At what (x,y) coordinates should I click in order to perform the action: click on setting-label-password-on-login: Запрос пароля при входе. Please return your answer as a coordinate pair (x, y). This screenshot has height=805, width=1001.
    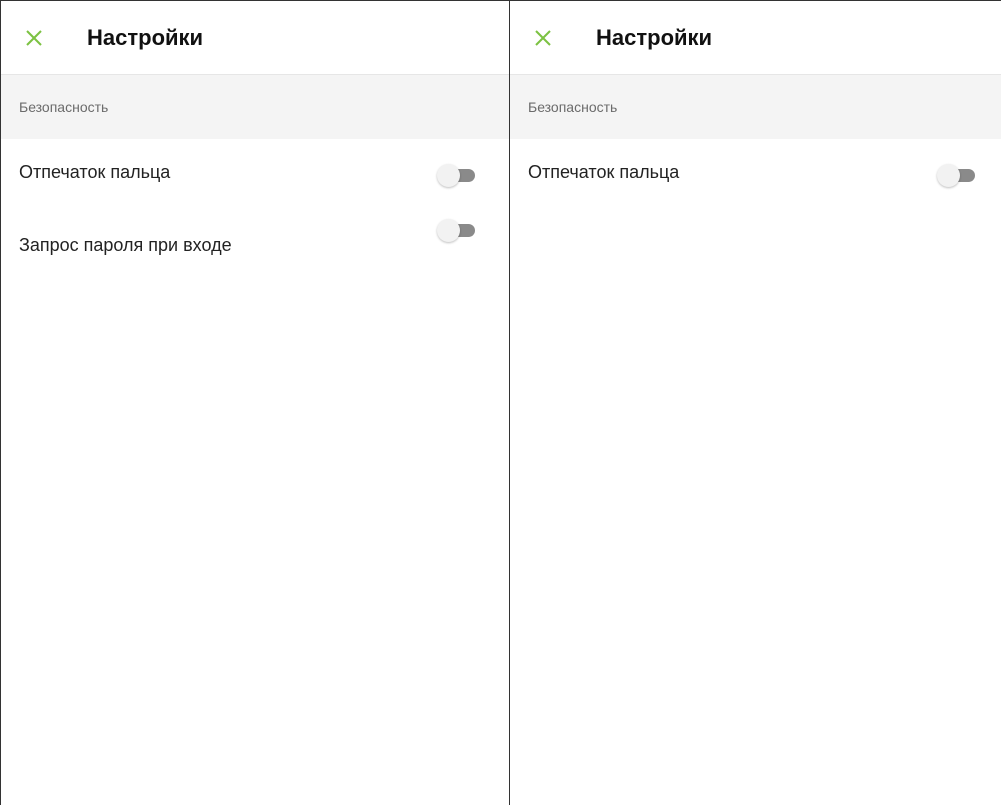
    Looking at the image, I should click on (125, 244).